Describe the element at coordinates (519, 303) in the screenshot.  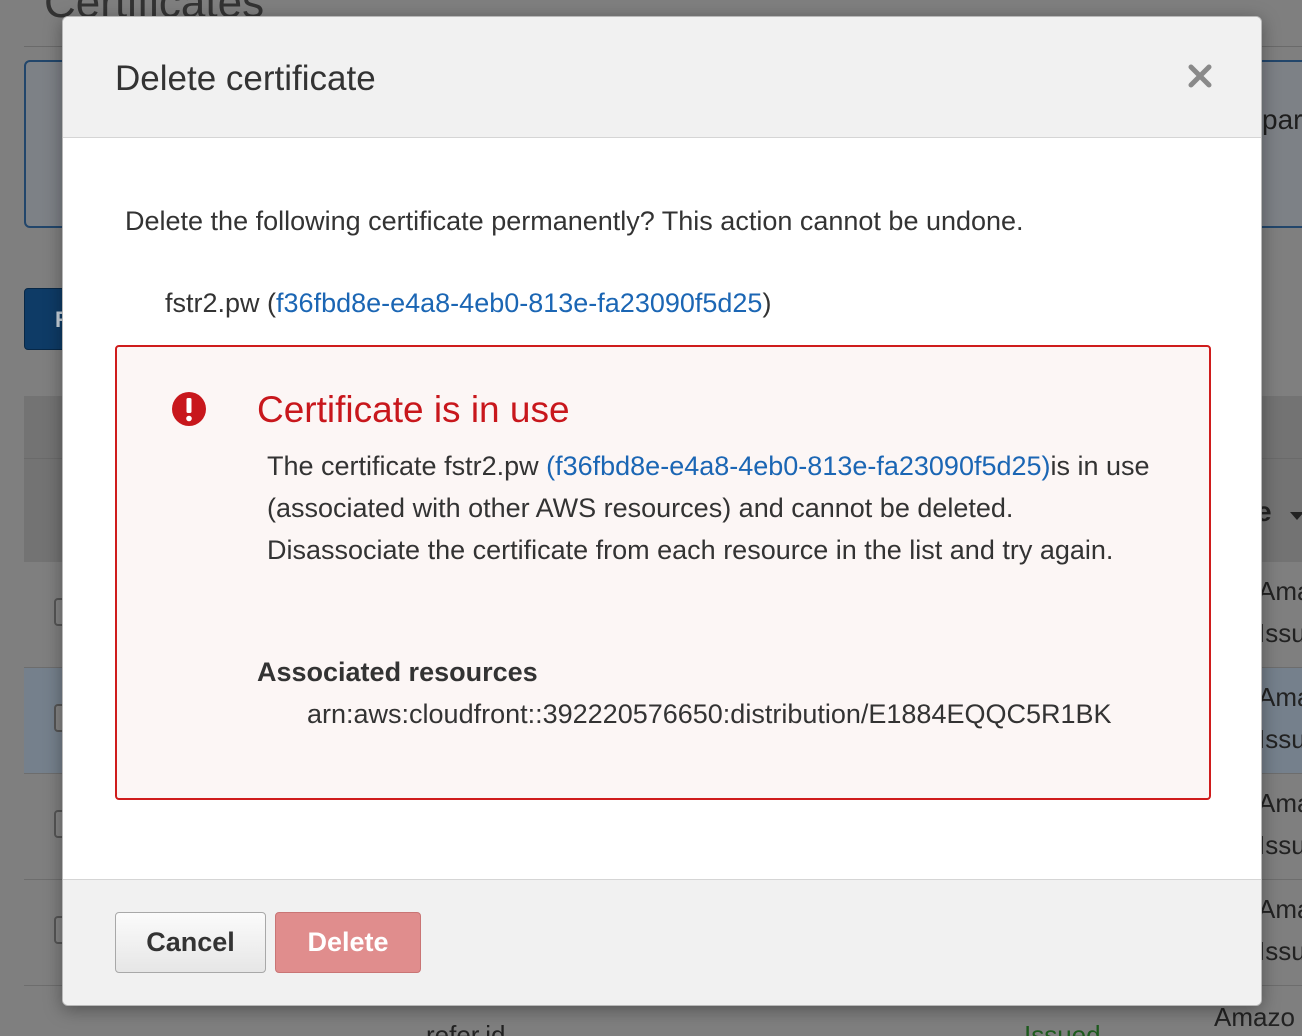
I see `certificate-id-link: f36fbd8e-e4a8-4eb0-813e-fa23090f5d25` at that location.